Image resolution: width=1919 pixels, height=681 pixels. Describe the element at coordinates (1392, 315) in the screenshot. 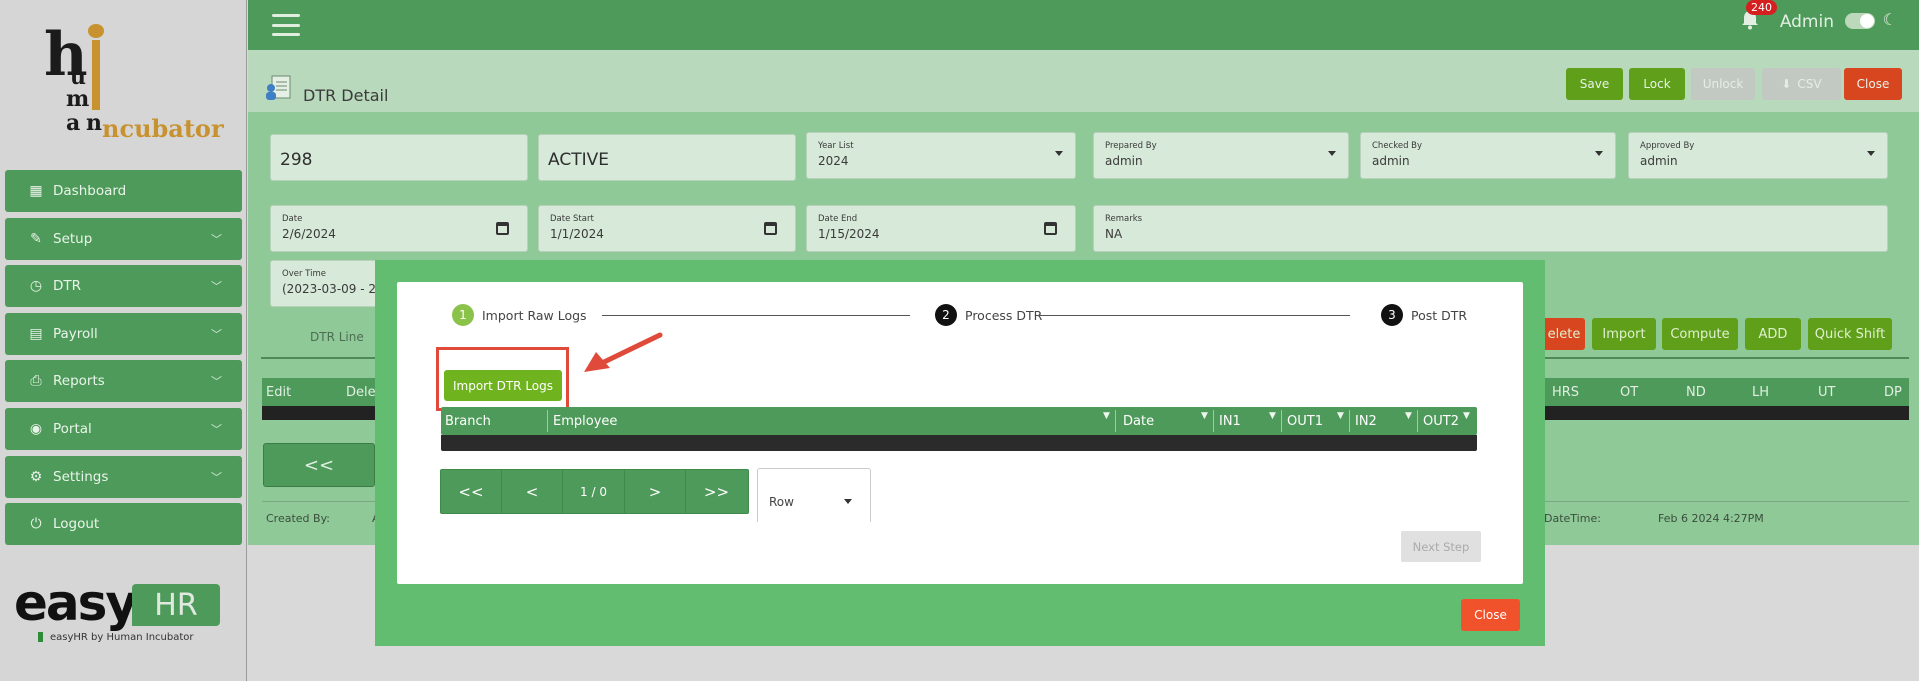

I see `step-number: 3` at that location.